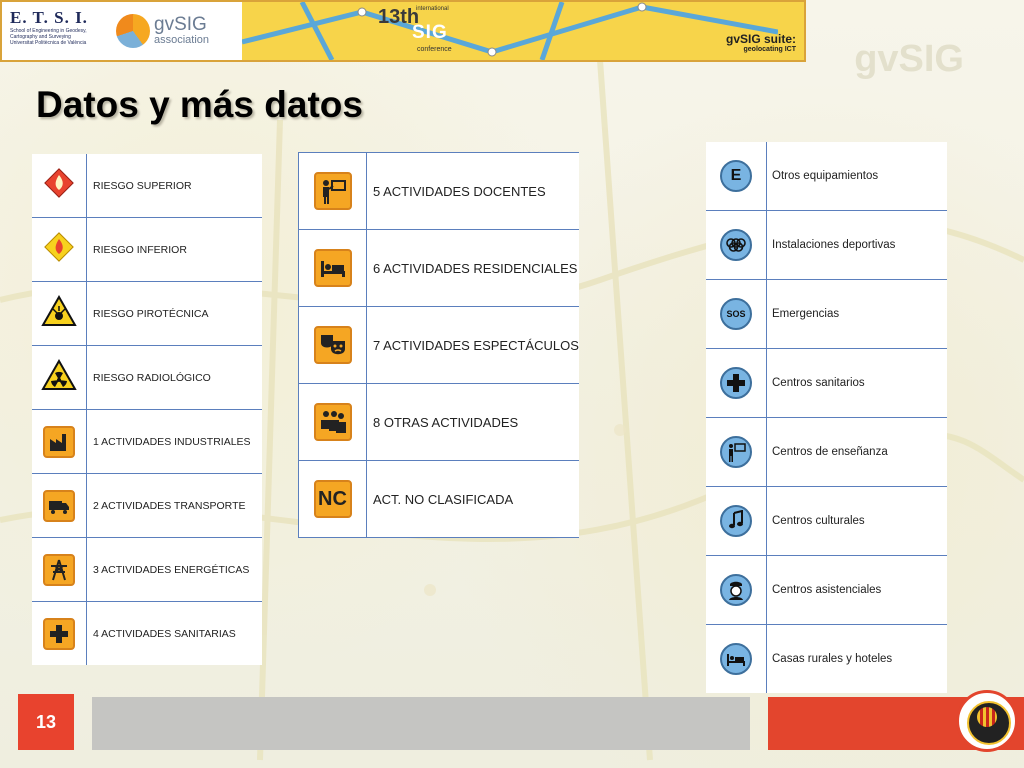  Describe the element at coordinates (174, 505) in the screenshot. I see `list-item: 2 ACTIVIDADES TRANSPORTE` at that location.